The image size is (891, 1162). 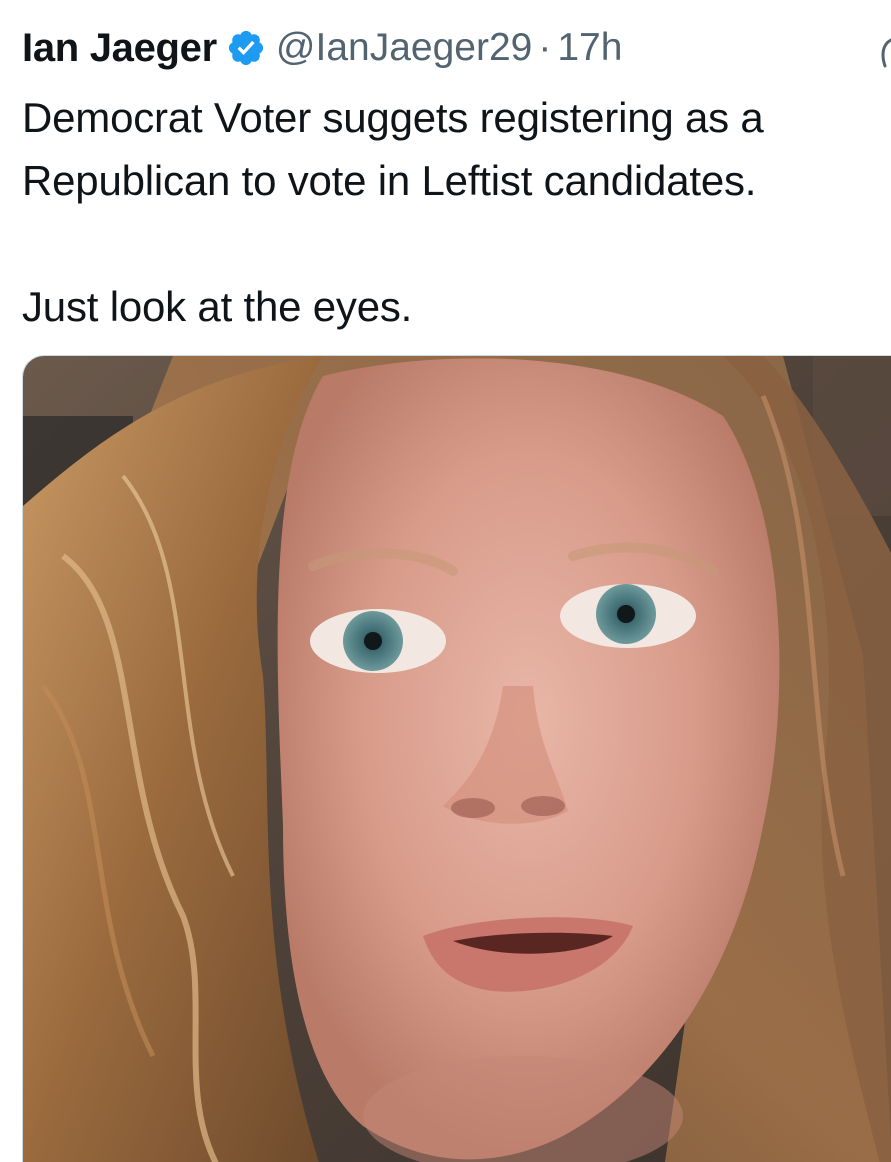 I want to click on verified-badge-icon, so click(x=245, y=48).